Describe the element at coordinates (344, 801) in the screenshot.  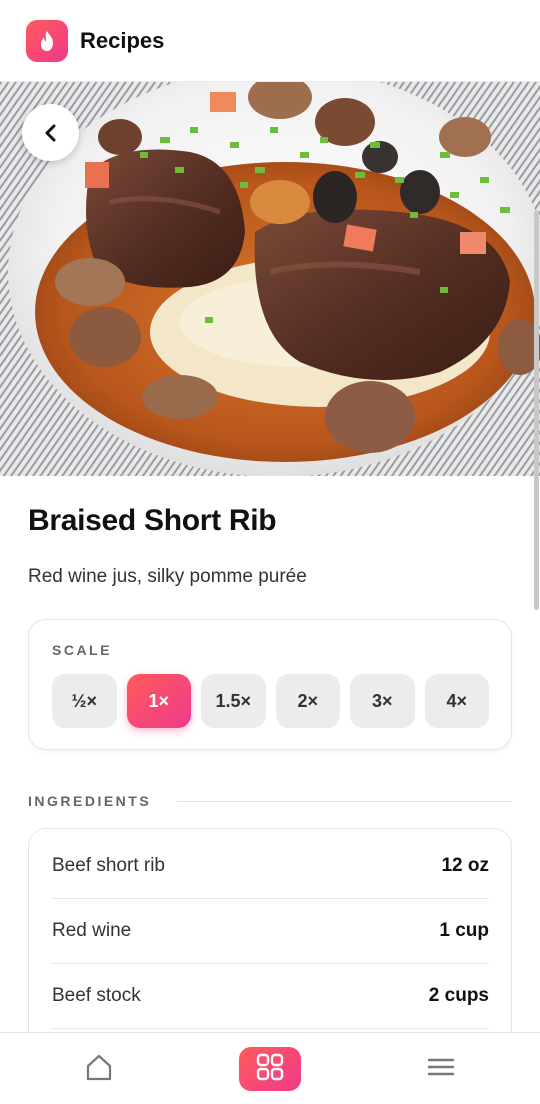
I see `divider` at that location.